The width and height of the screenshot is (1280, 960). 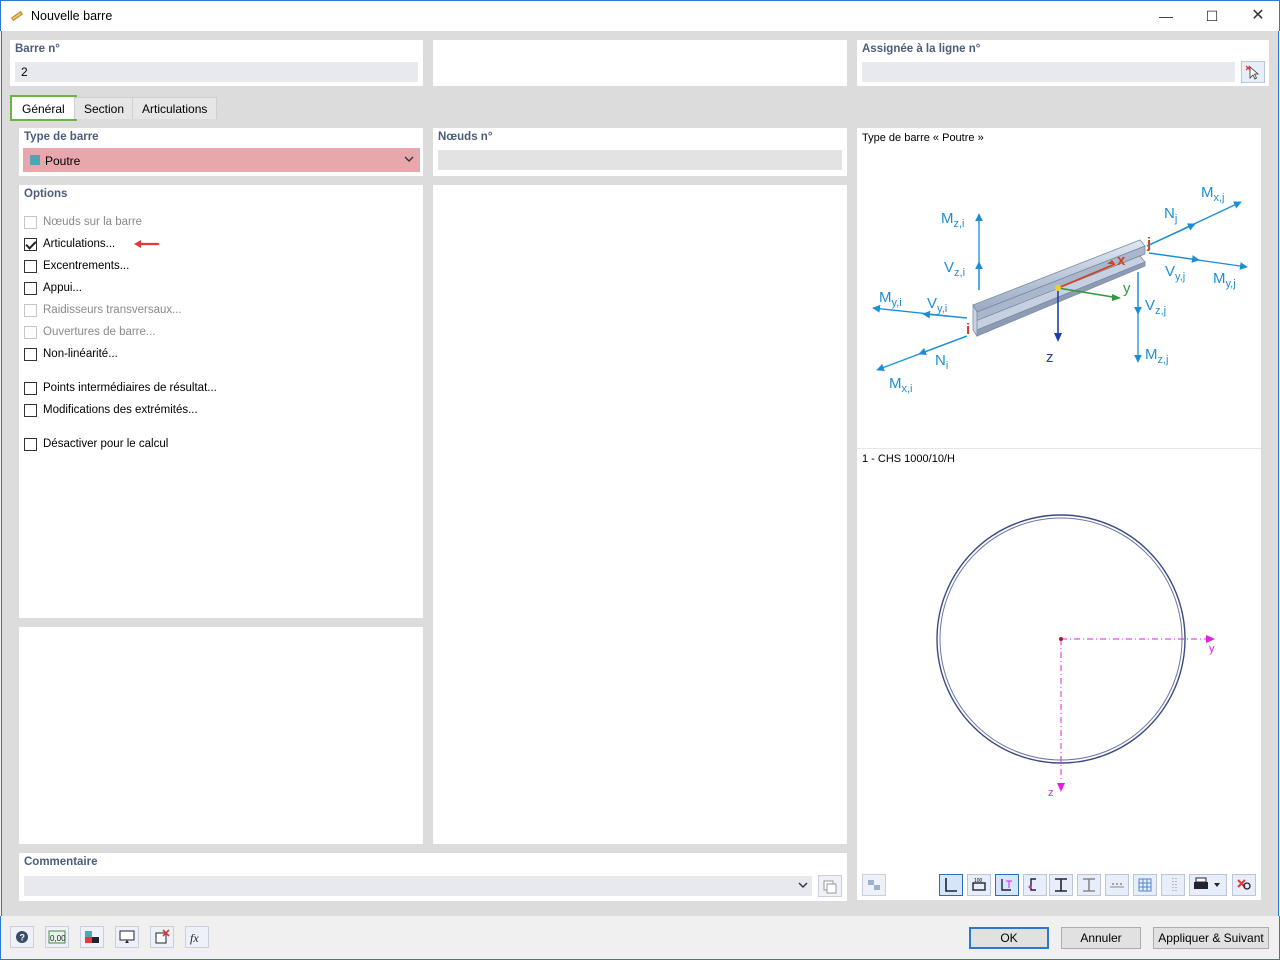 I want to click on member-type-swatch, so click(x=35, y=160).